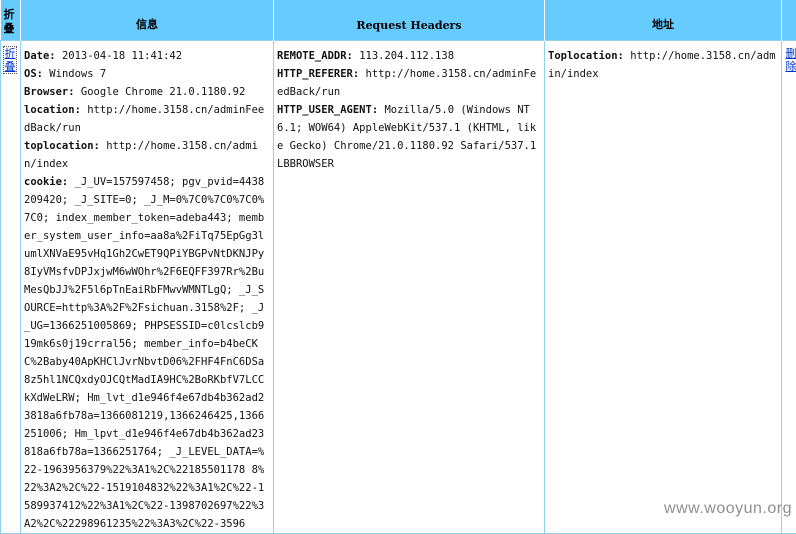 The image size is (796, 534). I want to click on delete-cell: 删除, so click(789, 287).